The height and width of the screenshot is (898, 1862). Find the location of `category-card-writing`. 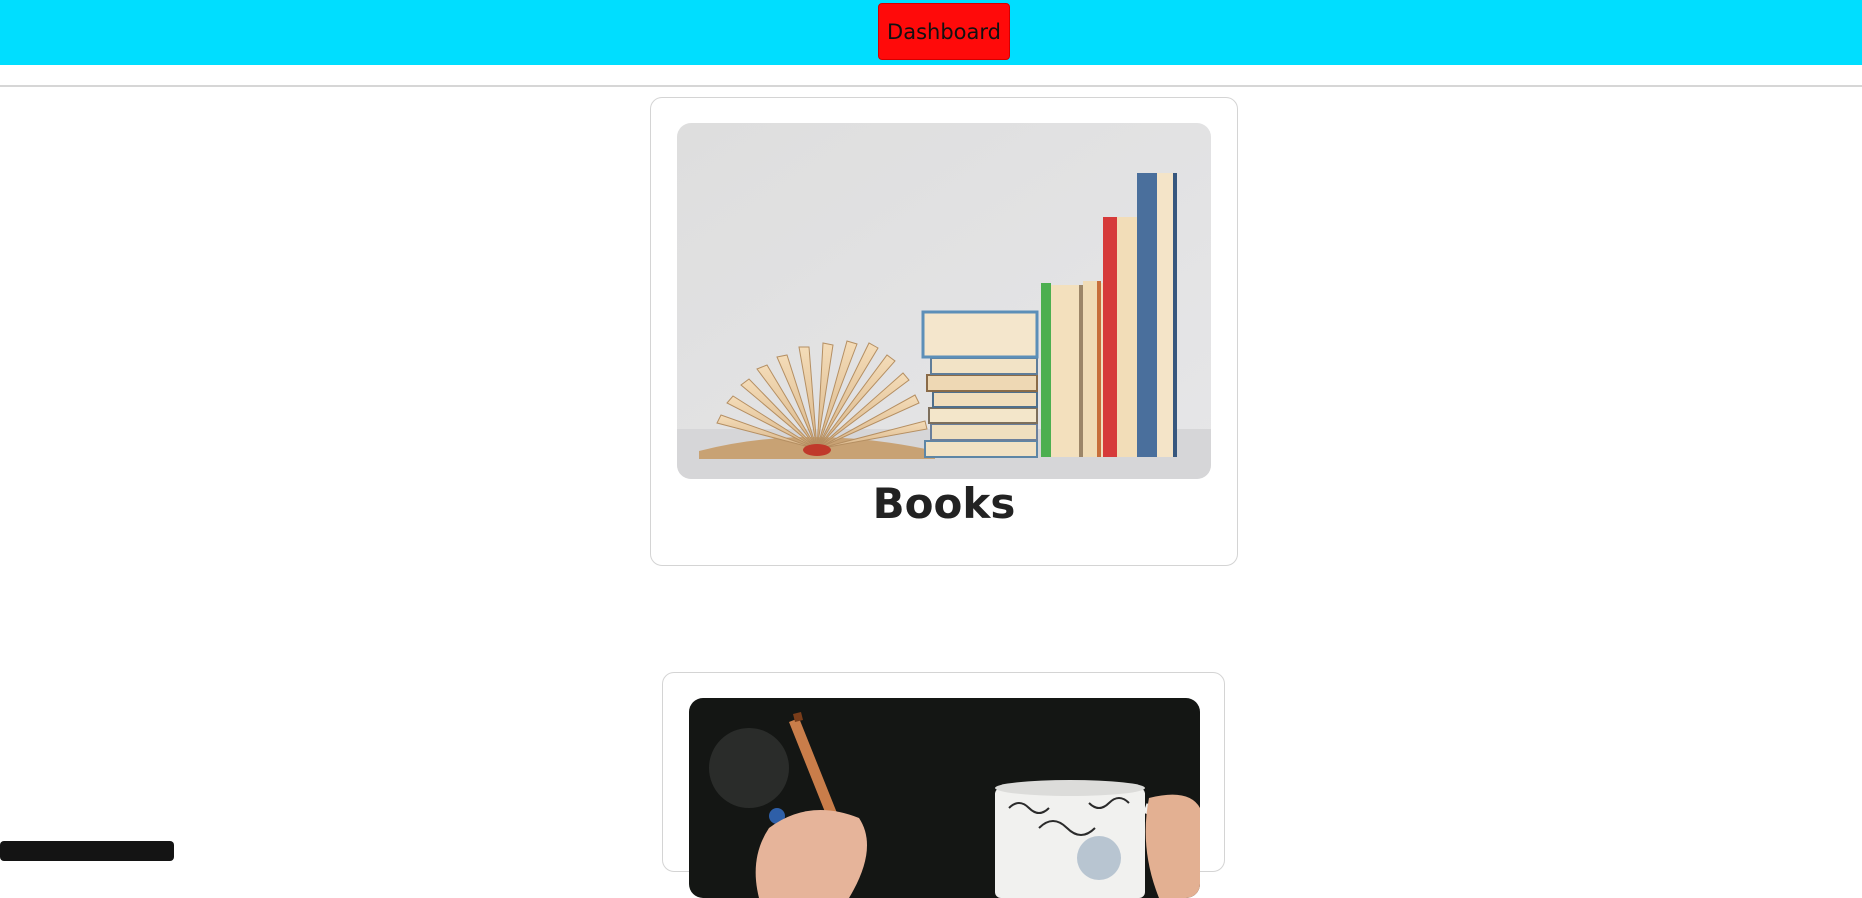

category-card-writing is located at coordinates (943, 785).